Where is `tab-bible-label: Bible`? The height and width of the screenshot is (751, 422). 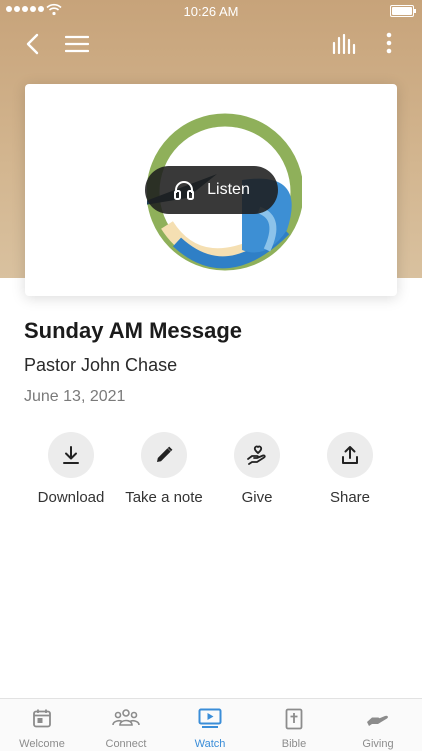 tab-bible-label: Bible is located at coordinates (294, 744).